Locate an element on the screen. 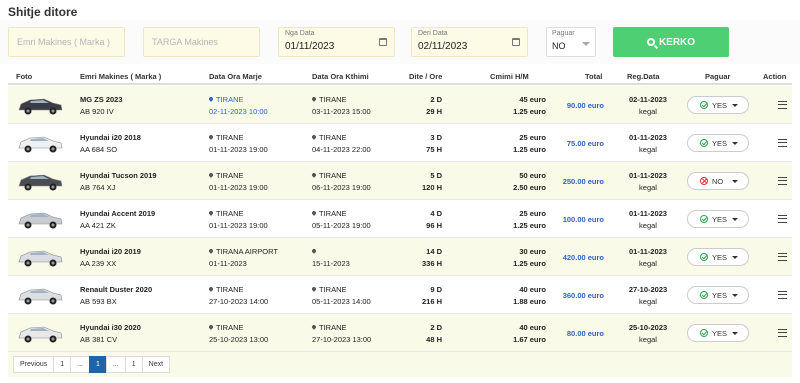 This screenshot has width=800, height=383. total-amount: 75.00 euro is located at coordinates (585, 143).